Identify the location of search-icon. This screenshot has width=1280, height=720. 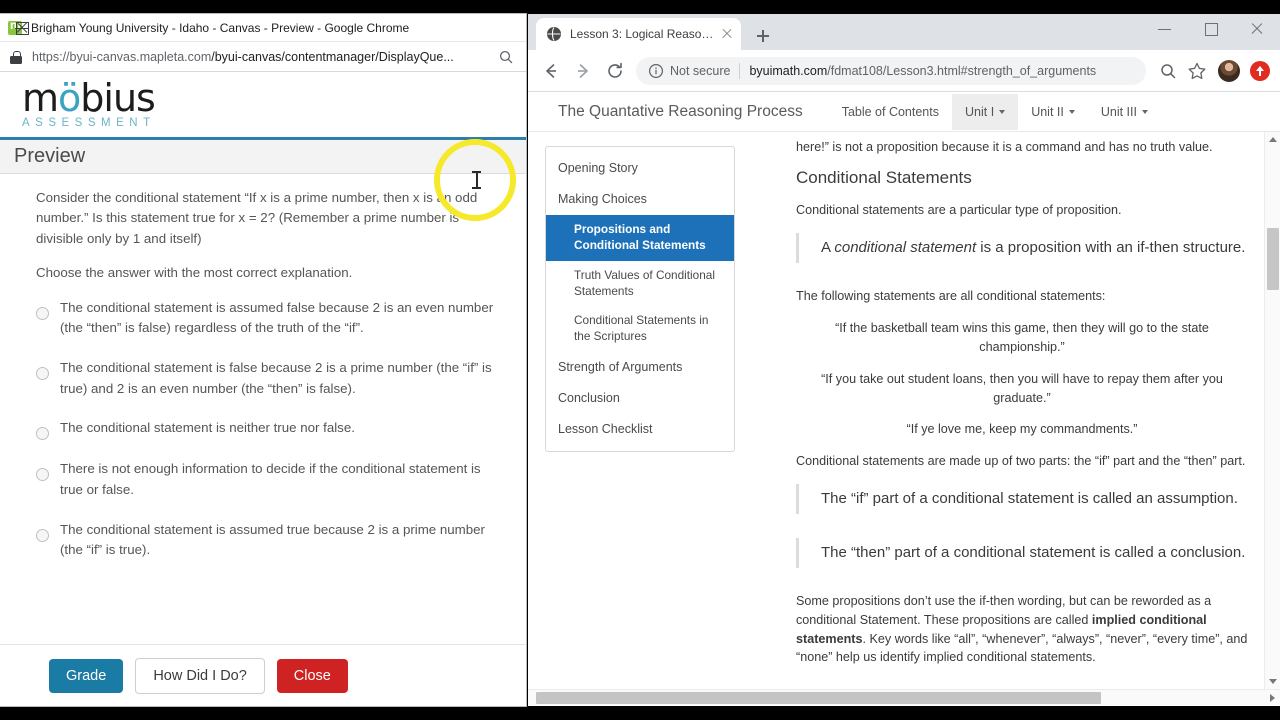
(1168, 71).